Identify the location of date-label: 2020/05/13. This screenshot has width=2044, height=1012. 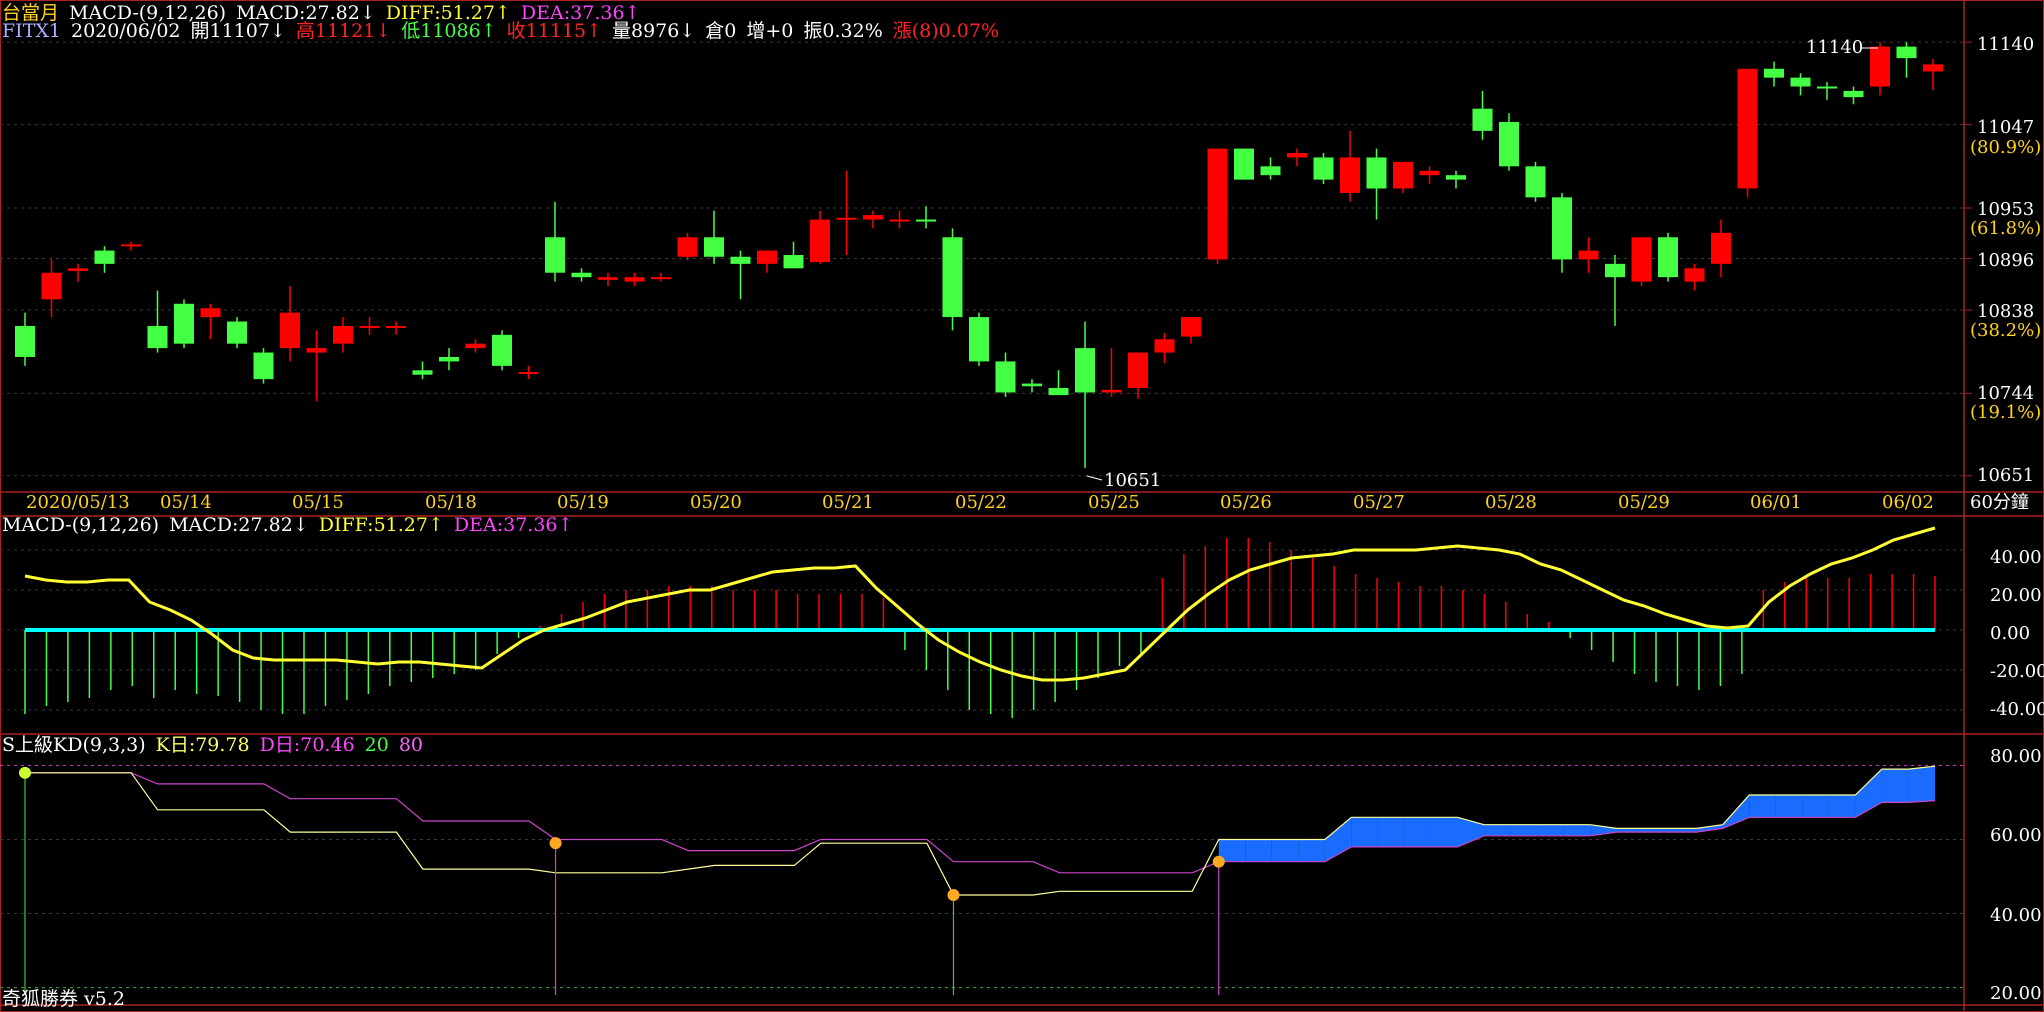
(78, 502).